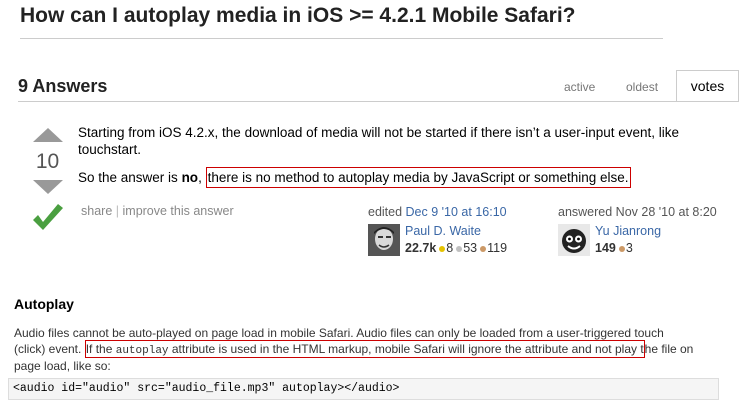 The height and width of the screenshot is (407, 739). Describe the element at coordinates (579, 87) in the screenshot. I see `tab-active: active` at that location.